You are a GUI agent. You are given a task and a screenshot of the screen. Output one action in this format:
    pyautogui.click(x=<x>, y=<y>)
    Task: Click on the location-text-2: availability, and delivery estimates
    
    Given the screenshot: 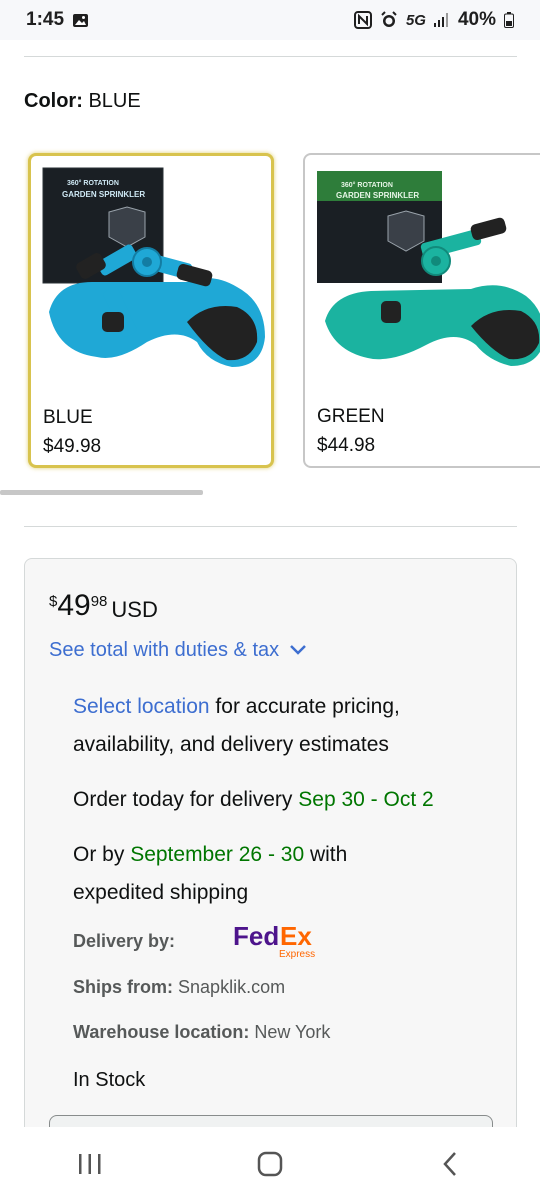 What is the action you would take?
    pyautogui.click(x=231, y=744)
    